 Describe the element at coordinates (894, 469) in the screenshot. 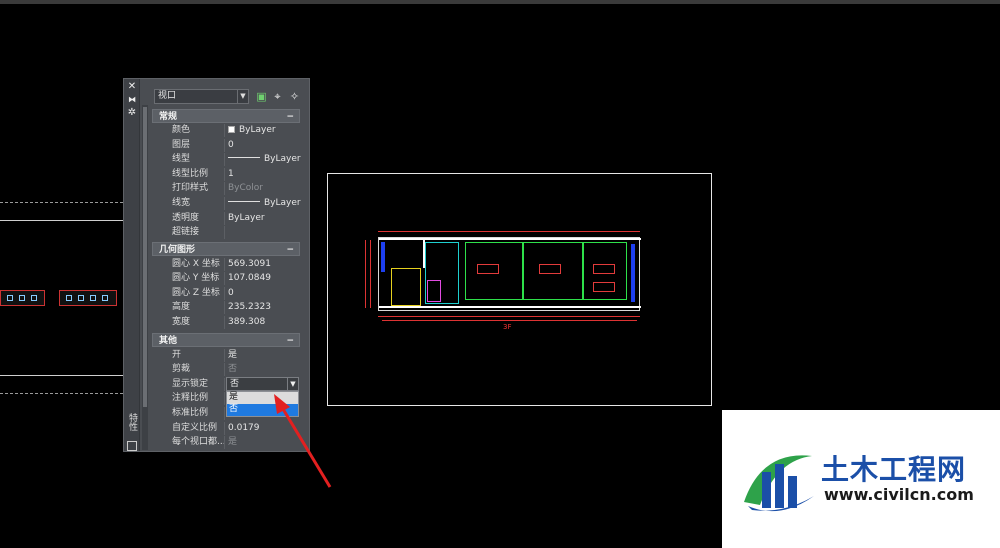

I see `logo-brand-text: 土木工程网` at that location.